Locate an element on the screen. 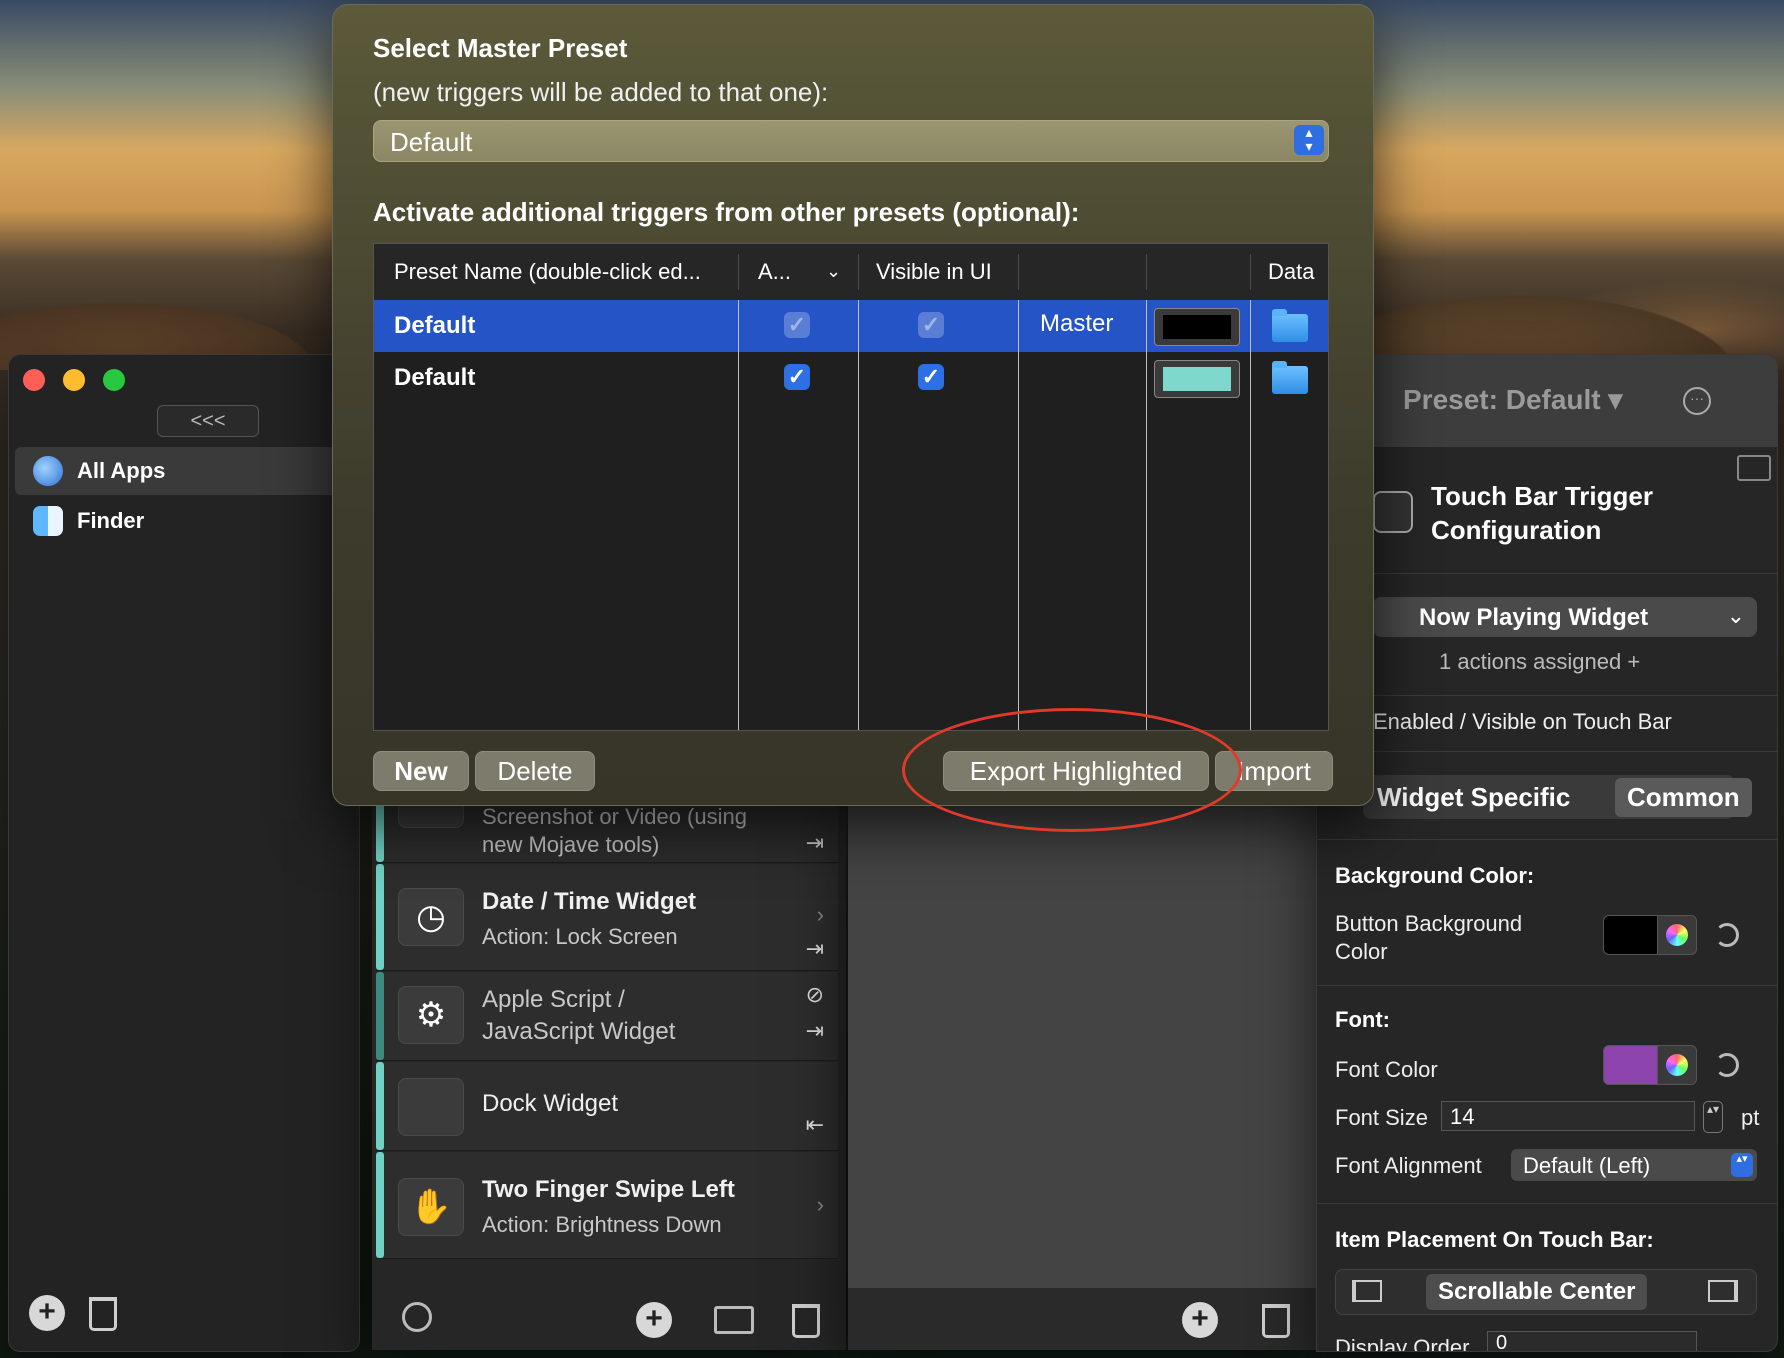  list-item: Dock Widget ⇤ is located at coordinates (607, 1106).